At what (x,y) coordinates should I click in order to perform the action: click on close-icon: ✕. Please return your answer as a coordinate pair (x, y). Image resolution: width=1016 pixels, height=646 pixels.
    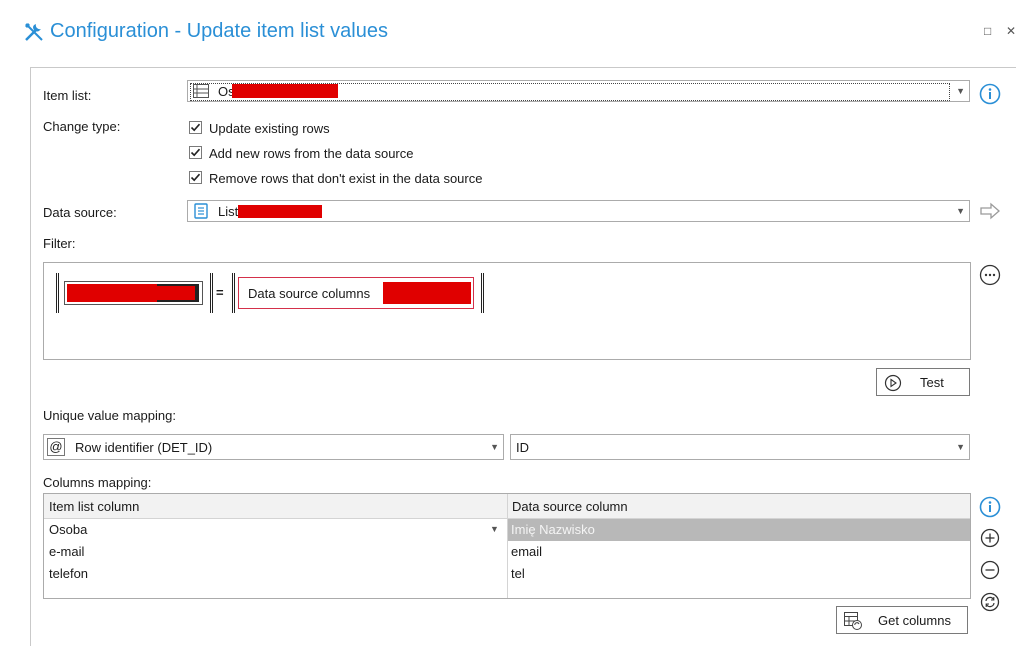
    Looking at the image, I should click on (1011, 31).